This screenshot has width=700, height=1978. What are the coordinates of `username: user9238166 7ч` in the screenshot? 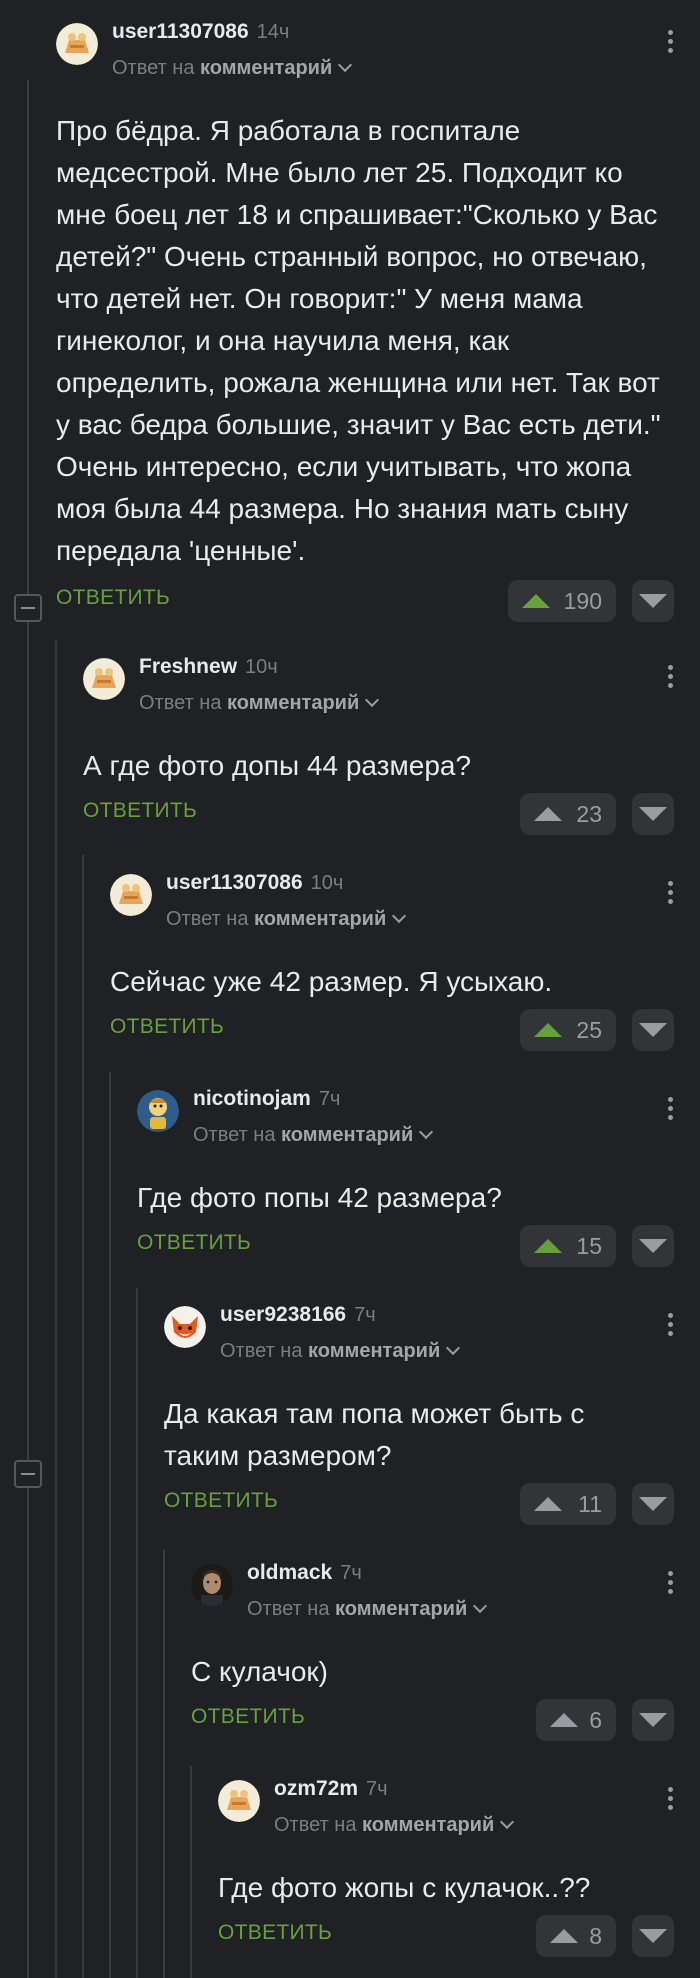 It's located at (298, 1315).